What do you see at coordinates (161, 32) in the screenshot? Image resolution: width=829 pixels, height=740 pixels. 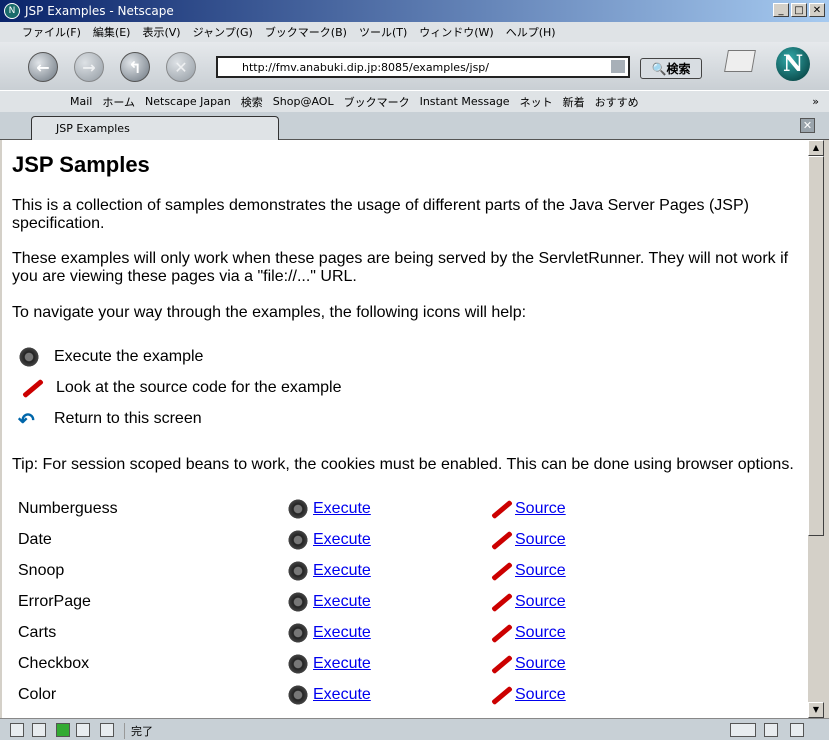 I see `menu-view: 表示(V)` at bounding box center [161, 32].